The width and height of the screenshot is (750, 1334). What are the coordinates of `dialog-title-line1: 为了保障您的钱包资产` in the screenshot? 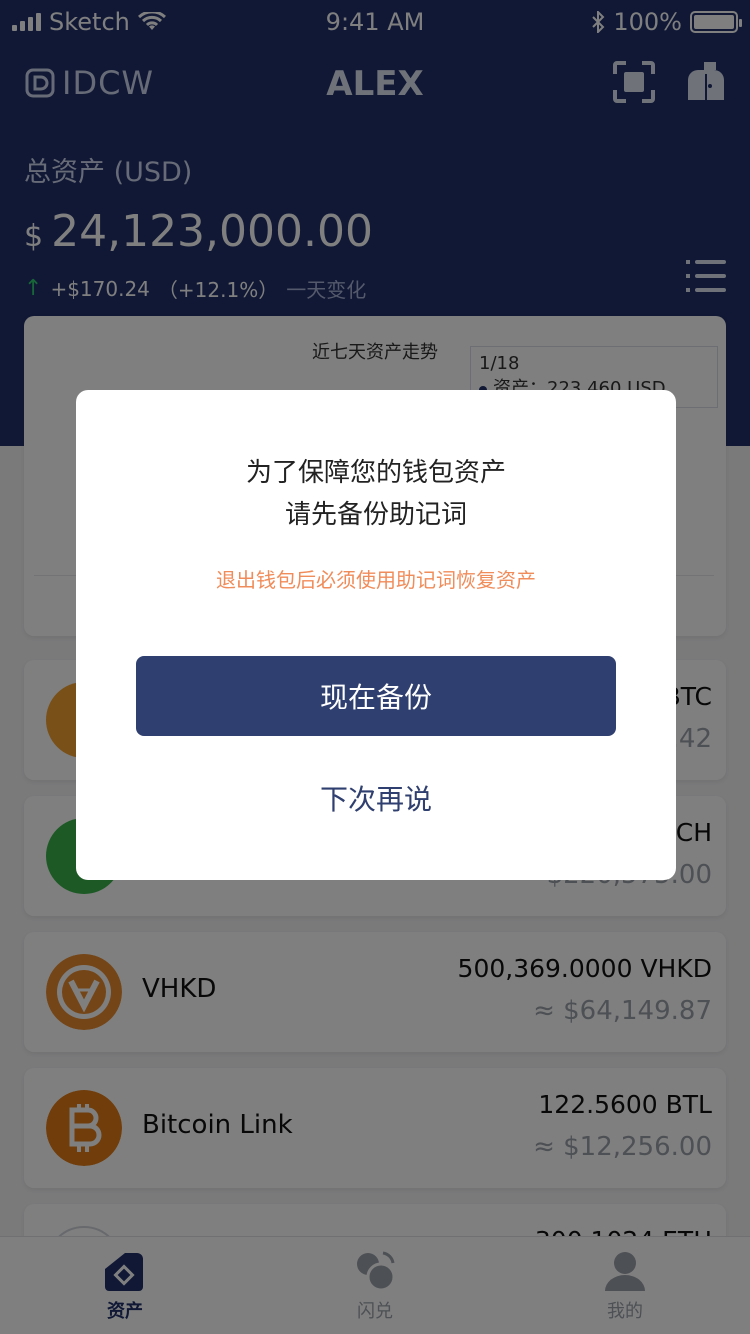 It's located at (375, 473).